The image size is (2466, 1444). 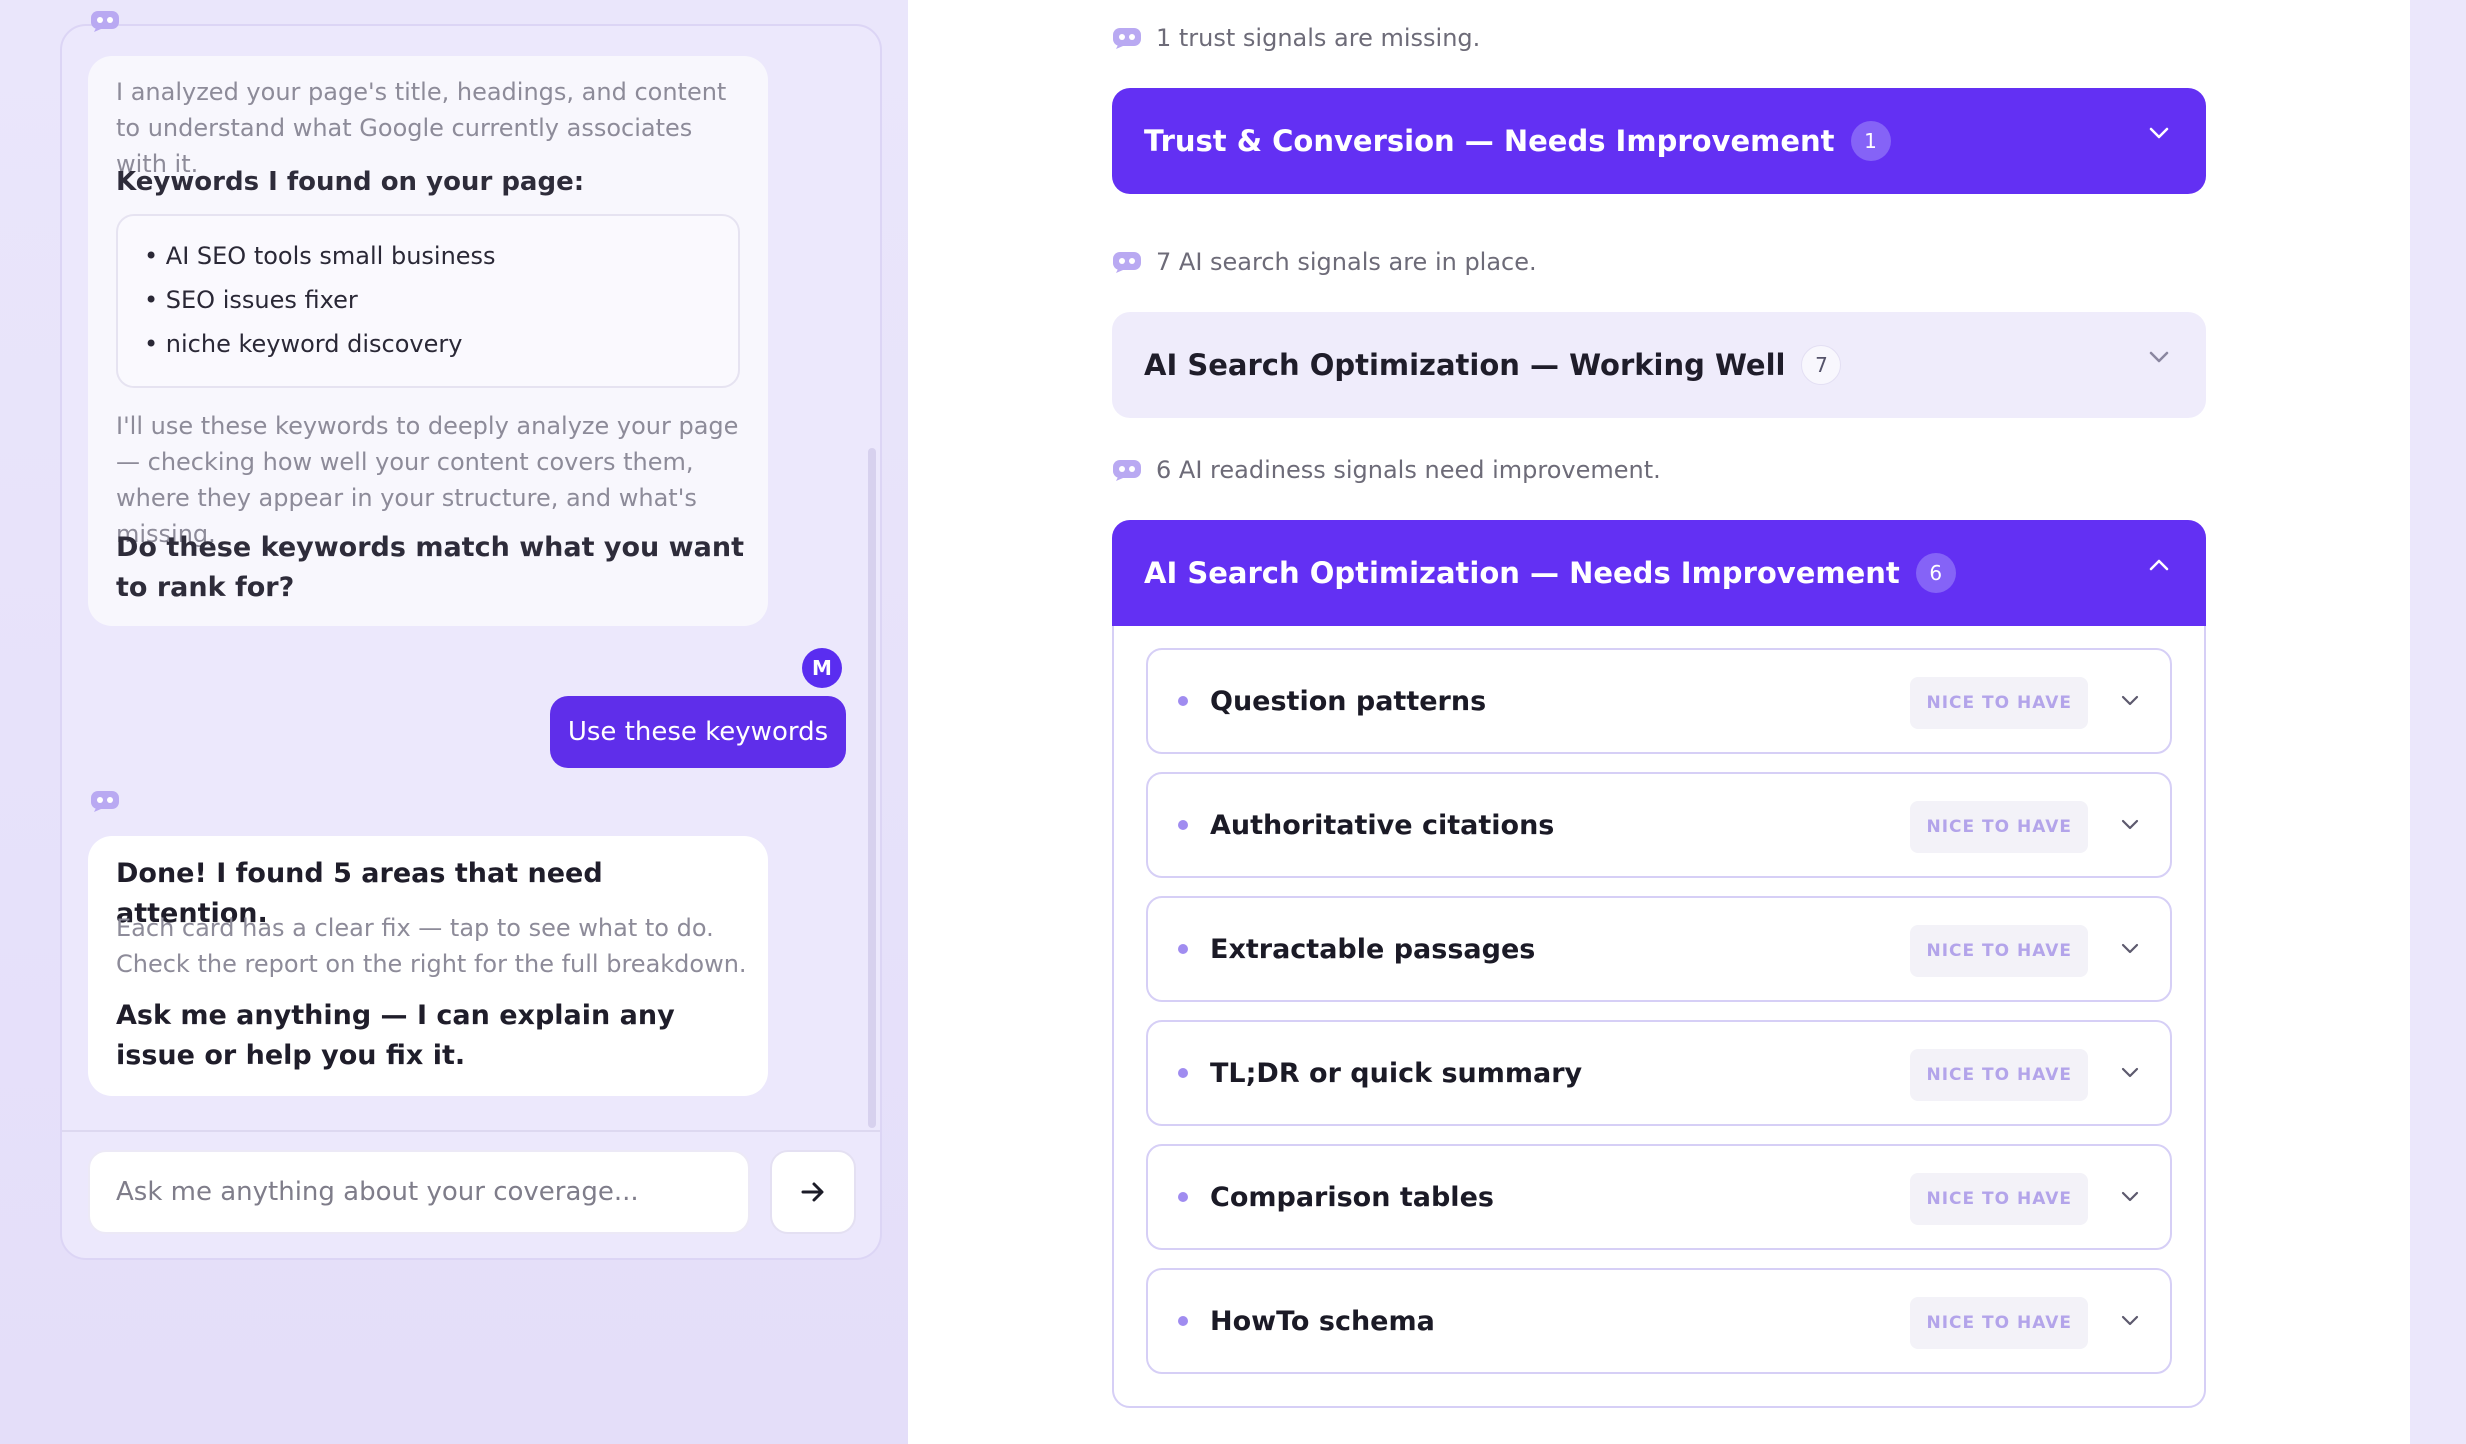 What do you see at coordinates (1659, 1197) in the screenshot?
I see `list-item-comparison-tables: Comparison tables NICE TO HAVE` at bounding box center [1659, 1197].